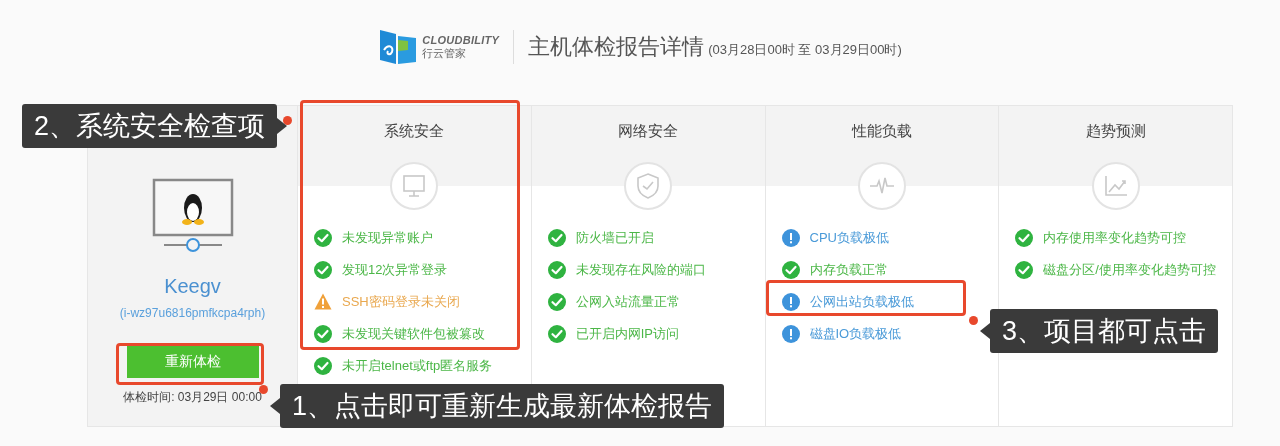  What do you see at coordinates (398, 46) in the screenshot?
I see `logo-icon` at bounding box center [398, 46].